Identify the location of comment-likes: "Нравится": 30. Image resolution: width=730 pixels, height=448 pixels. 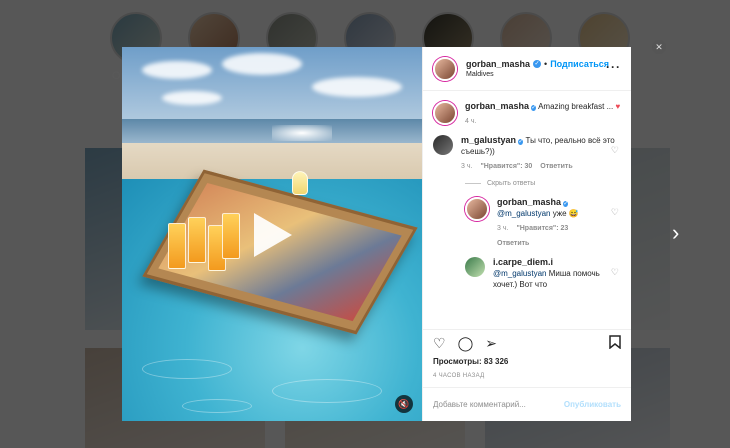
(506, 166).